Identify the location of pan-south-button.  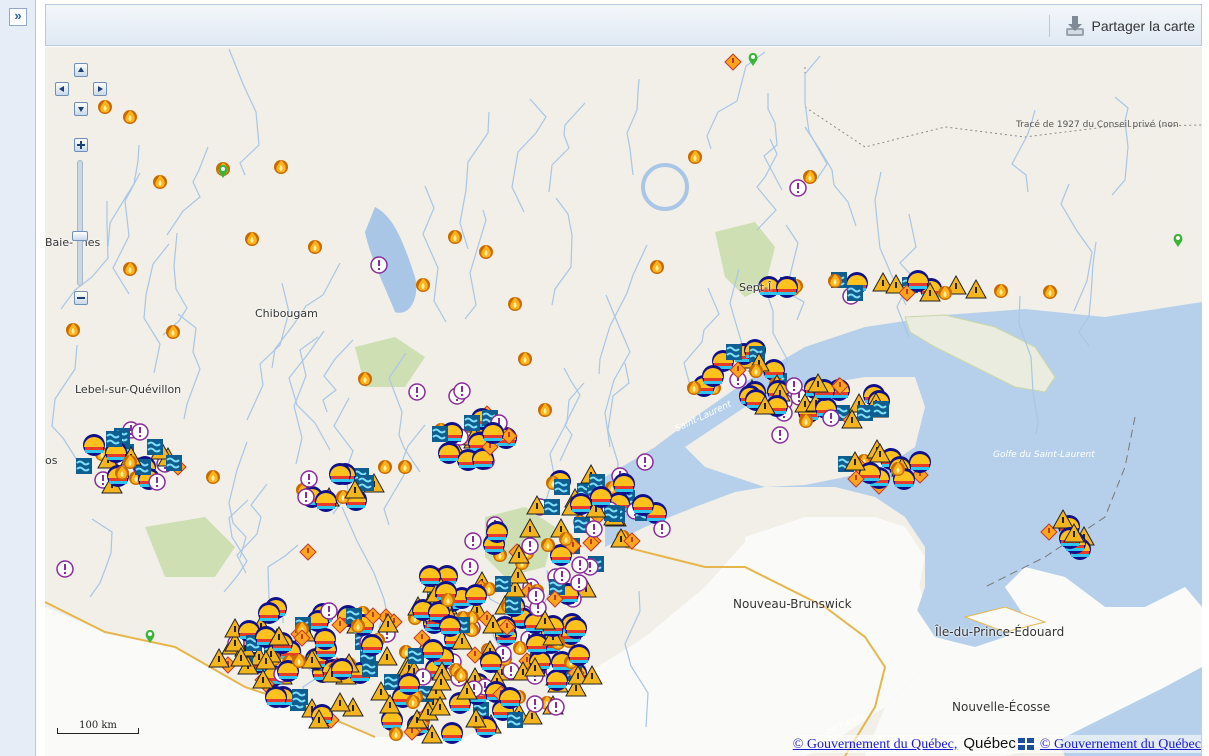
(81, 109).